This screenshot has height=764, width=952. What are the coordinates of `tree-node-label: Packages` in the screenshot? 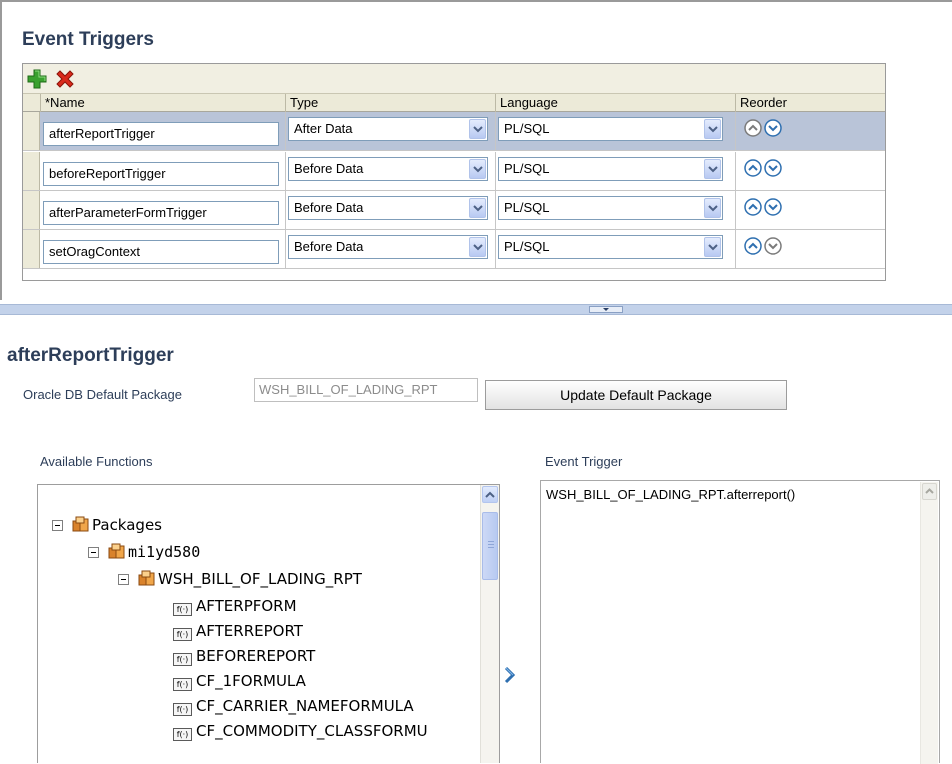 It's located at (127, 525).